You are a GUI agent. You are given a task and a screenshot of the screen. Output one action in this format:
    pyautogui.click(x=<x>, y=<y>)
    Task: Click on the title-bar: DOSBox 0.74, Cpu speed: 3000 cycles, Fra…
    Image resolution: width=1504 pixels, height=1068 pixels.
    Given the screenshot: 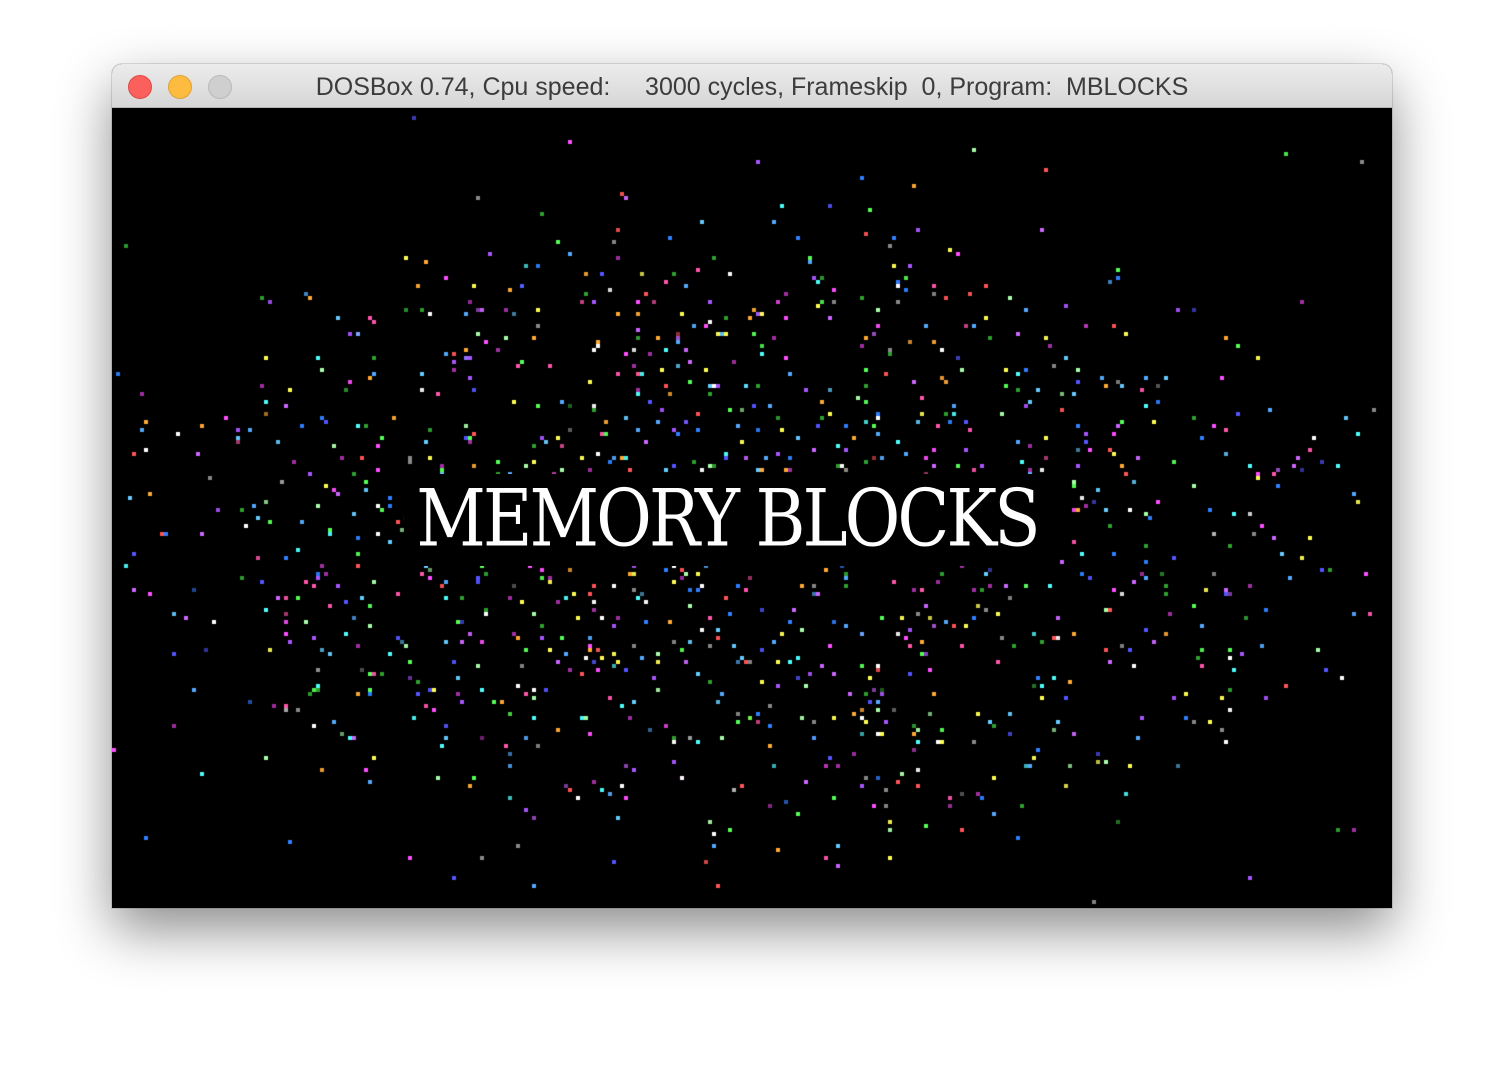 What is the action you would take?
    pyautogui.click(x=752, y=86)
    